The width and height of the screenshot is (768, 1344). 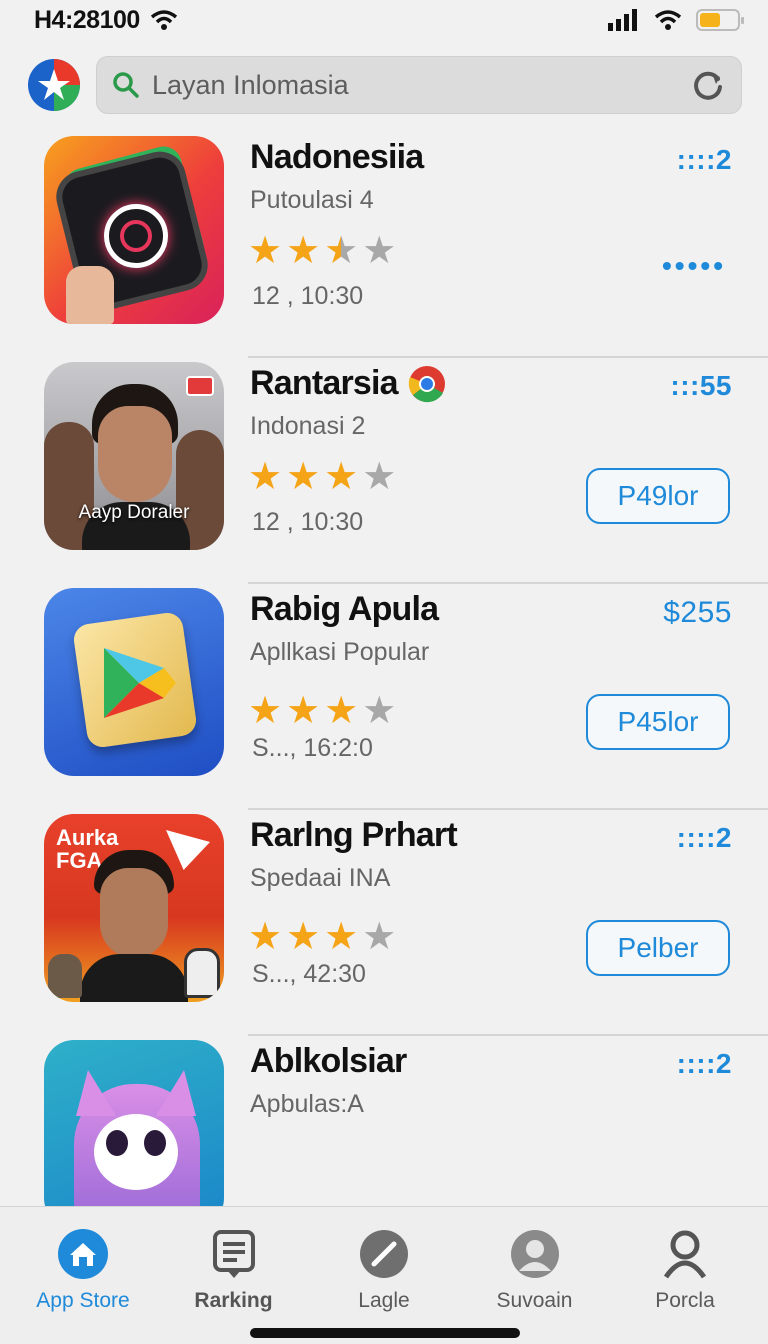 What do you see at coordinates (312, 748) in the screenshot?
I see `app-meta: S..., 16:2:0` at bounding box center [312, 748].